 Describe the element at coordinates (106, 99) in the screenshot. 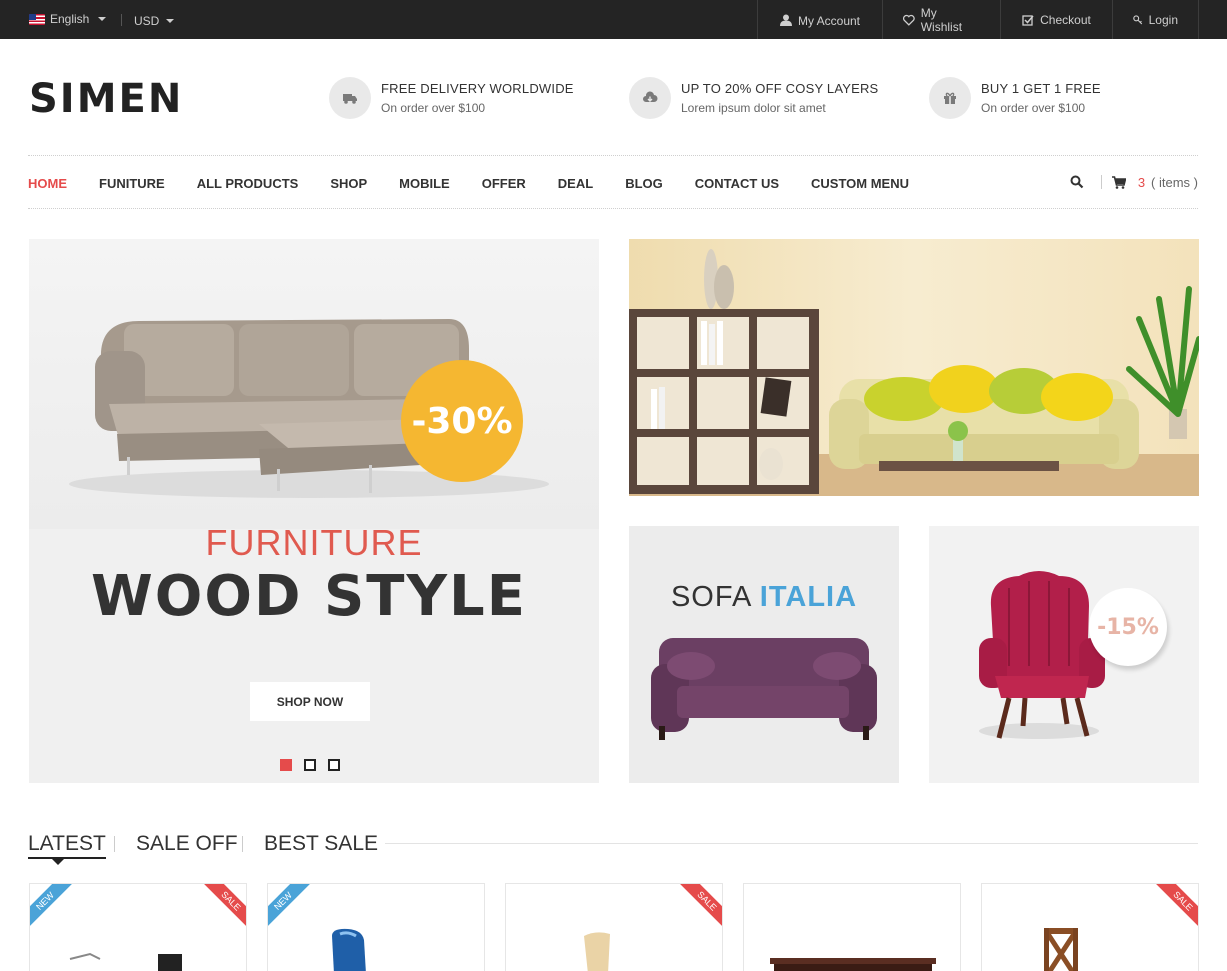

I see `site-logo: SIMEN` at that location.